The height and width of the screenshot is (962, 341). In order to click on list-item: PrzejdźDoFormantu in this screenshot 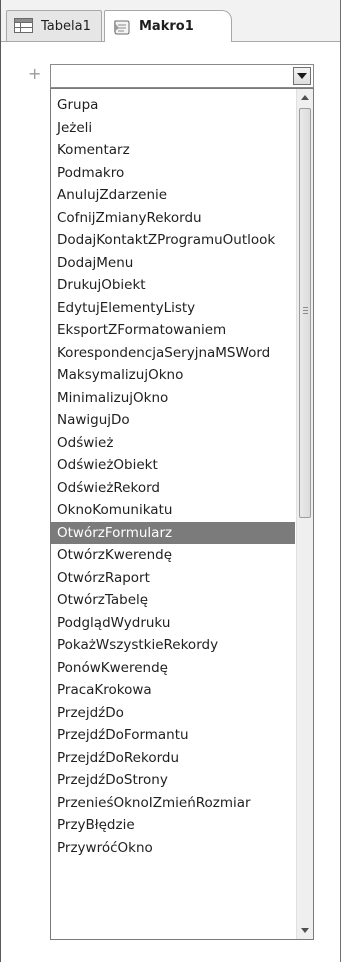, I will do `click(173, 735)`.